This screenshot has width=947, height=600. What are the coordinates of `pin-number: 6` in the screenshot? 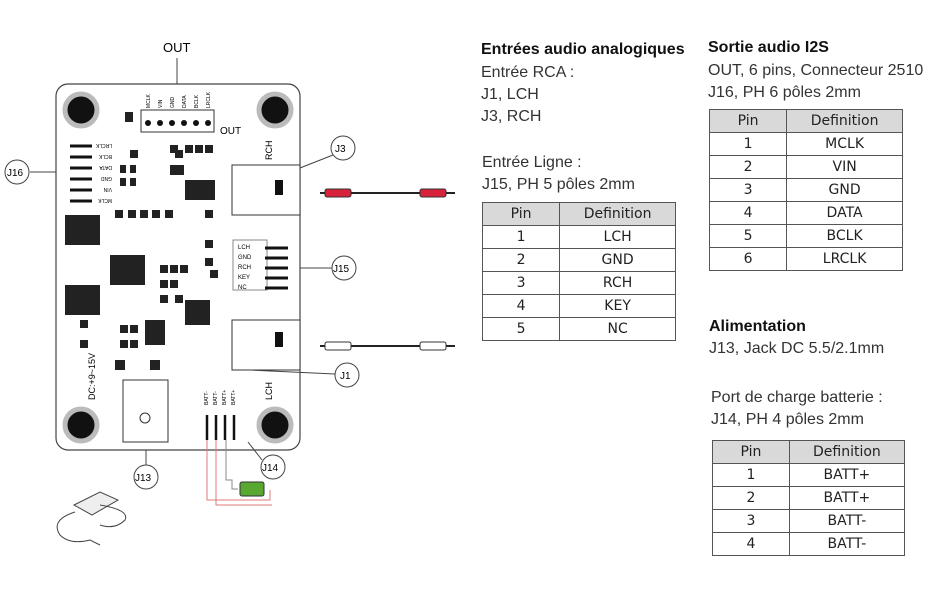 It's located at (748, 259).